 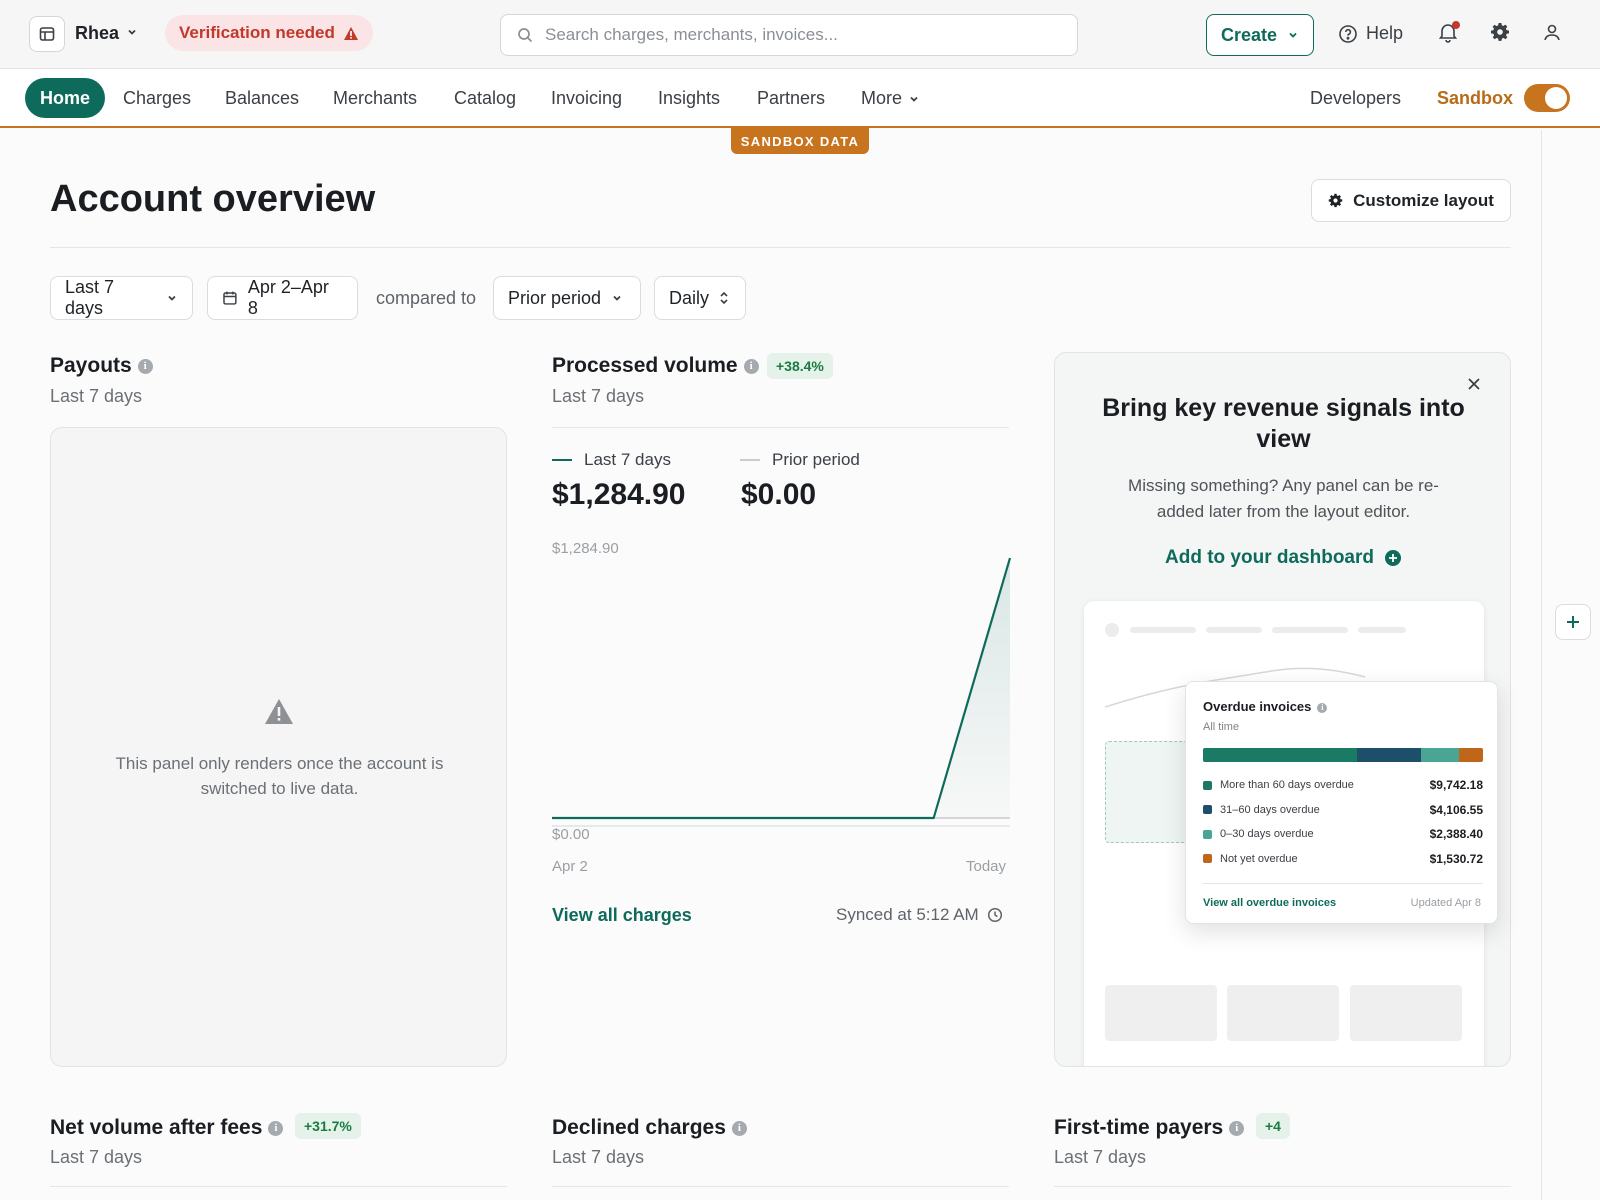 What do you see at coordinates (1456, 858) in the screenshot?
I see `overdue-row-amount: $1,530.72` at bounding box center [1456, 858].